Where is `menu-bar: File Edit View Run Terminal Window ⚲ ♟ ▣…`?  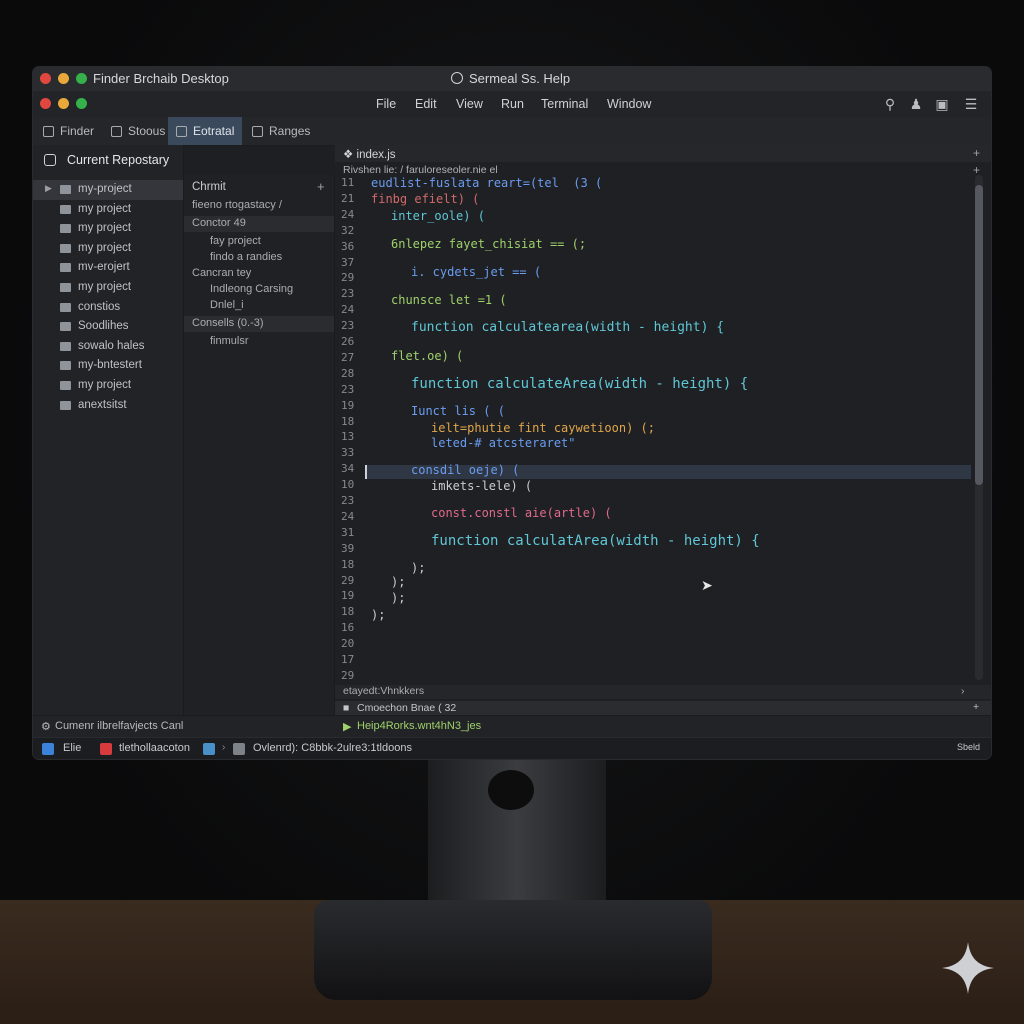 menu-bar: File Edit View Run Terminal Window ⚲ ♟ ▣… is located at coordinates (512, 104).